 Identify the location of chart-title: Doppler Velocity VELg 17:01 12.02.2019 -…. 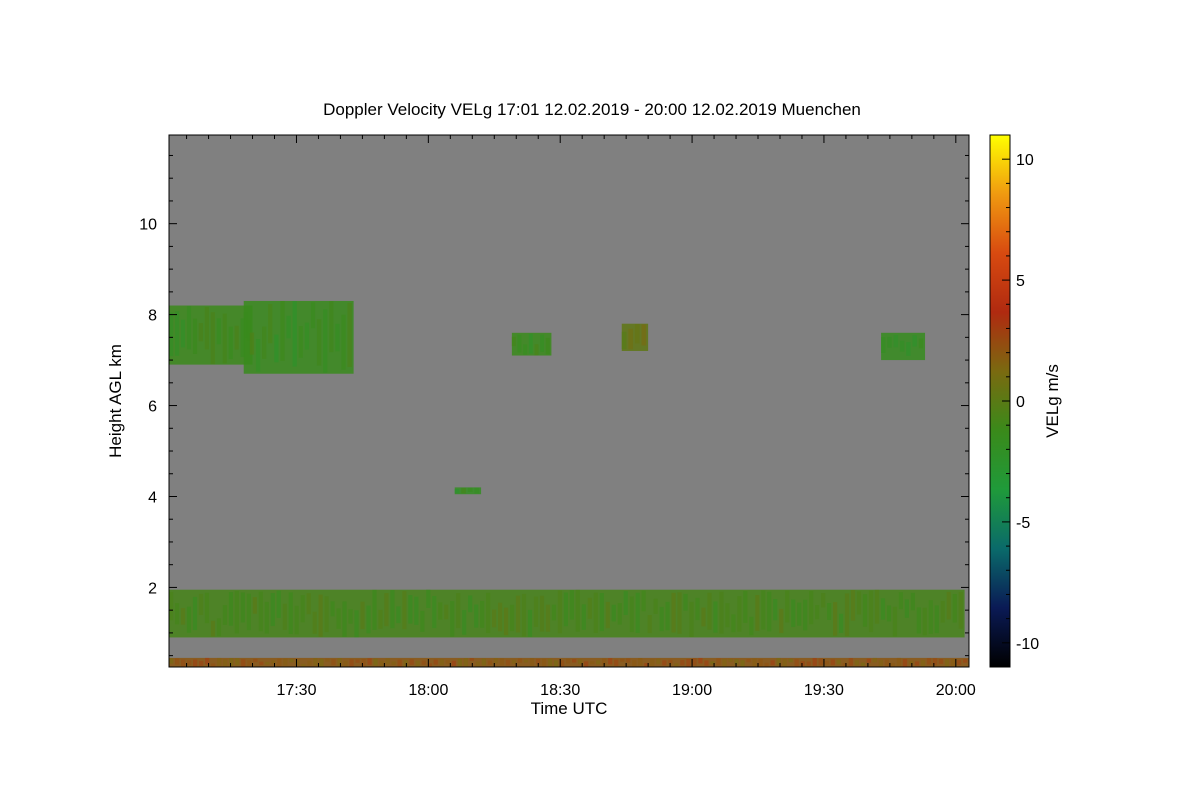
(592, 109).